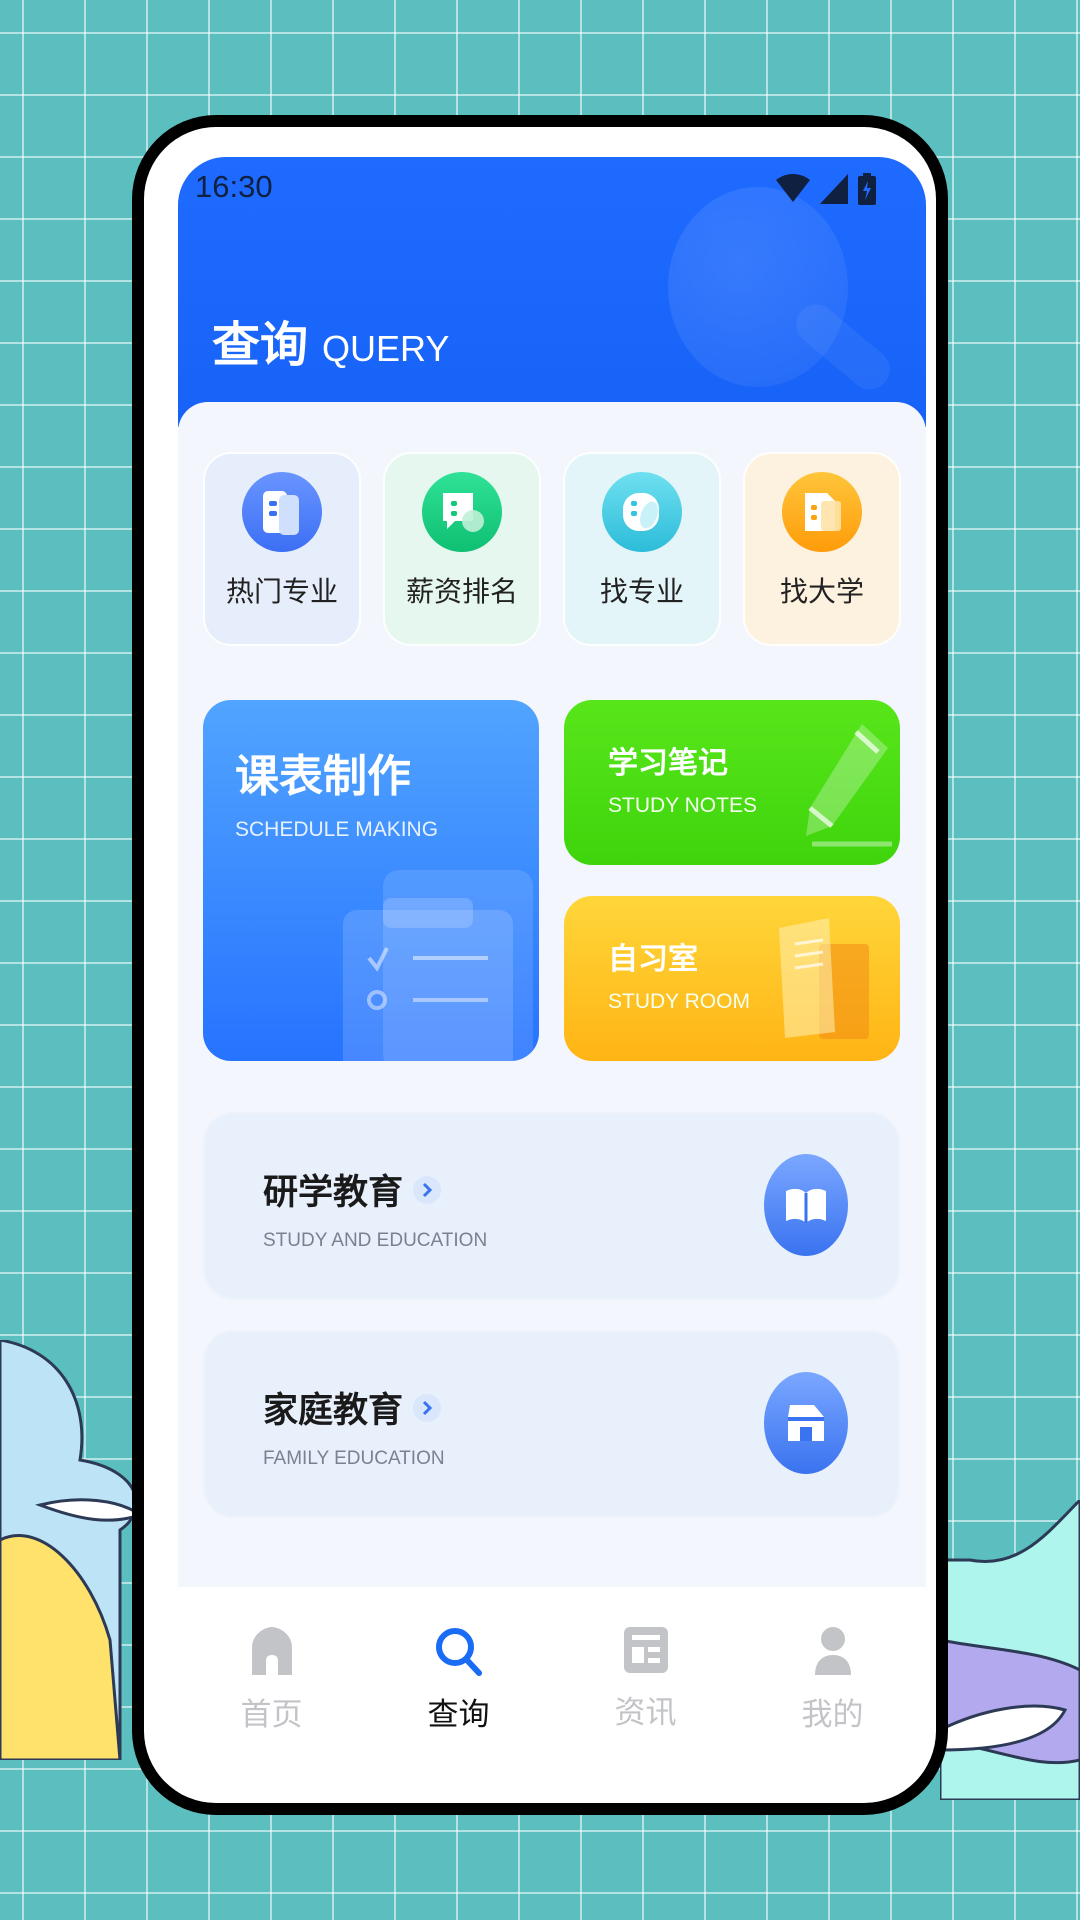 This screenshot has height=1920, width=1080. Describe the element at coordinates (824, 978) in the screenshot. I see `door-icon` at that location.